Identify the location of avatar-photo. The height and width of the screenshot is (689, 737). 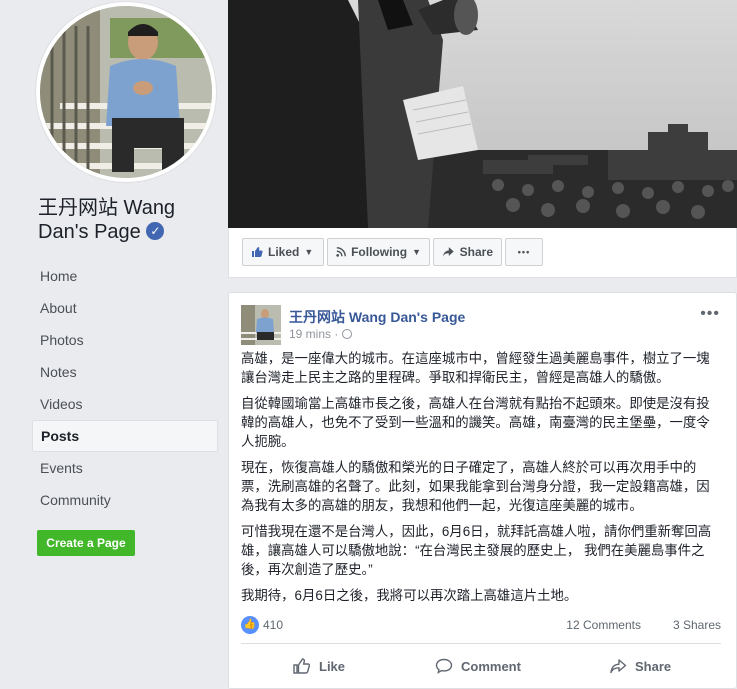
(126, 92).